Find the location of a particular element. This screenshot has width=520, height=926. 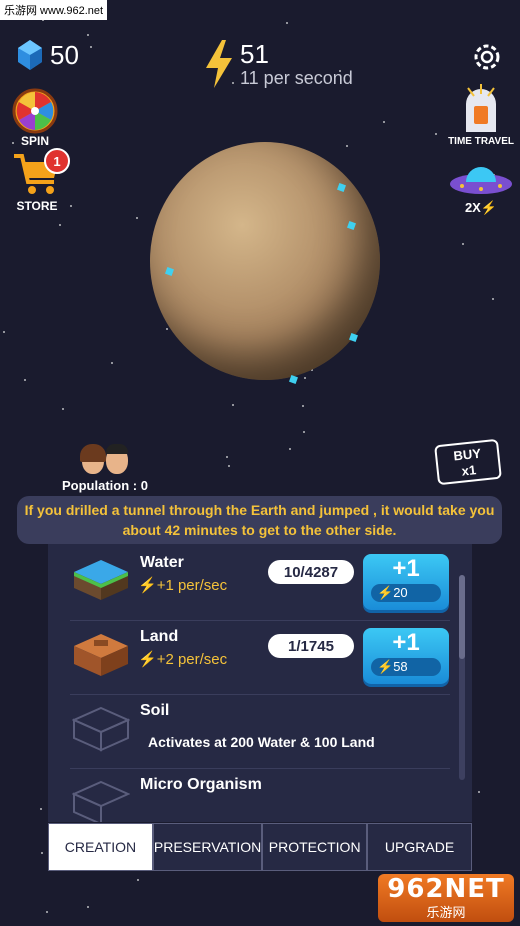

item-count: 1/1745 is located at coordinates (311, 646).